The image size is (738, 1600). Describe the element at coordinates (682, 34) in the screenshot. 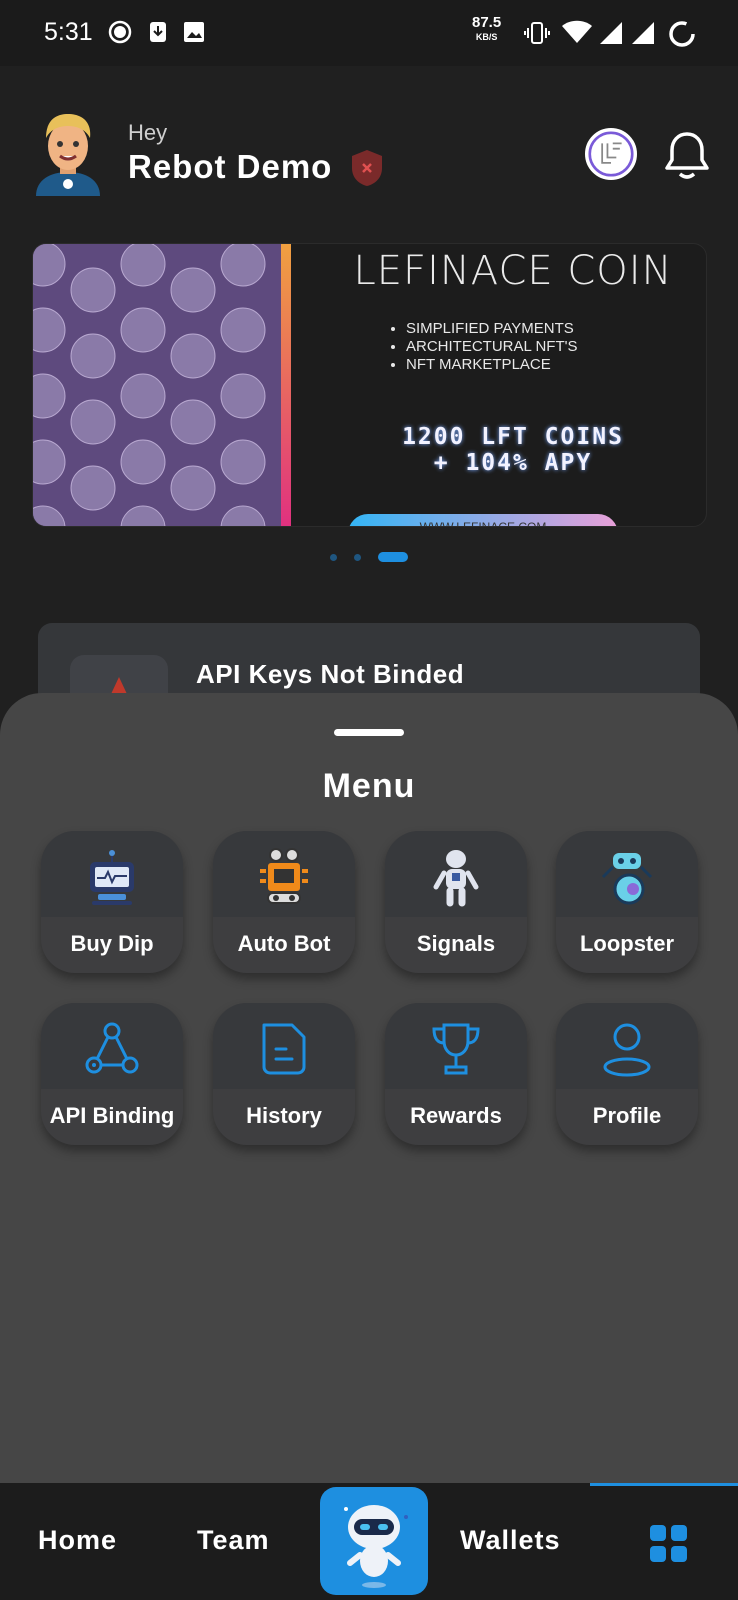

I see `battery-saver-icon` at that location.